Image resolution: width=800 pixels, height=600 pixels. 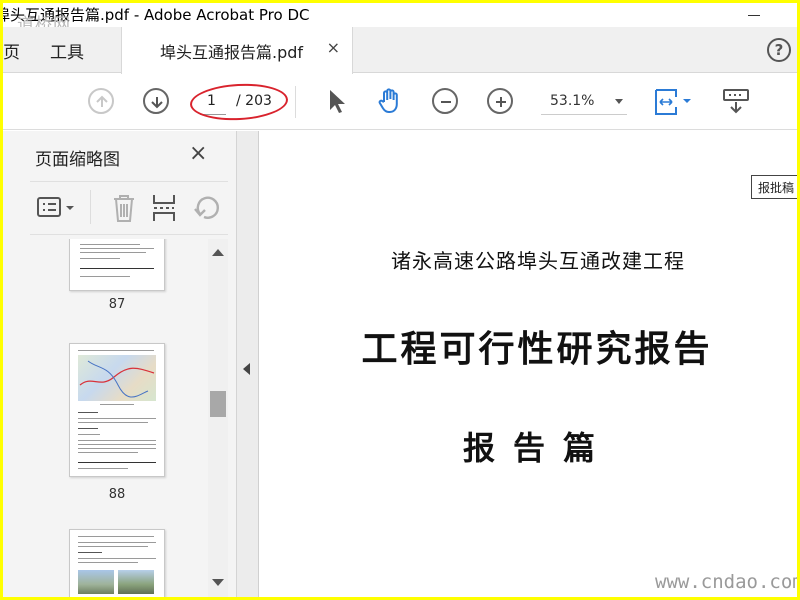 I want to click on scroll-down-icon, so click(x=218, y=582).